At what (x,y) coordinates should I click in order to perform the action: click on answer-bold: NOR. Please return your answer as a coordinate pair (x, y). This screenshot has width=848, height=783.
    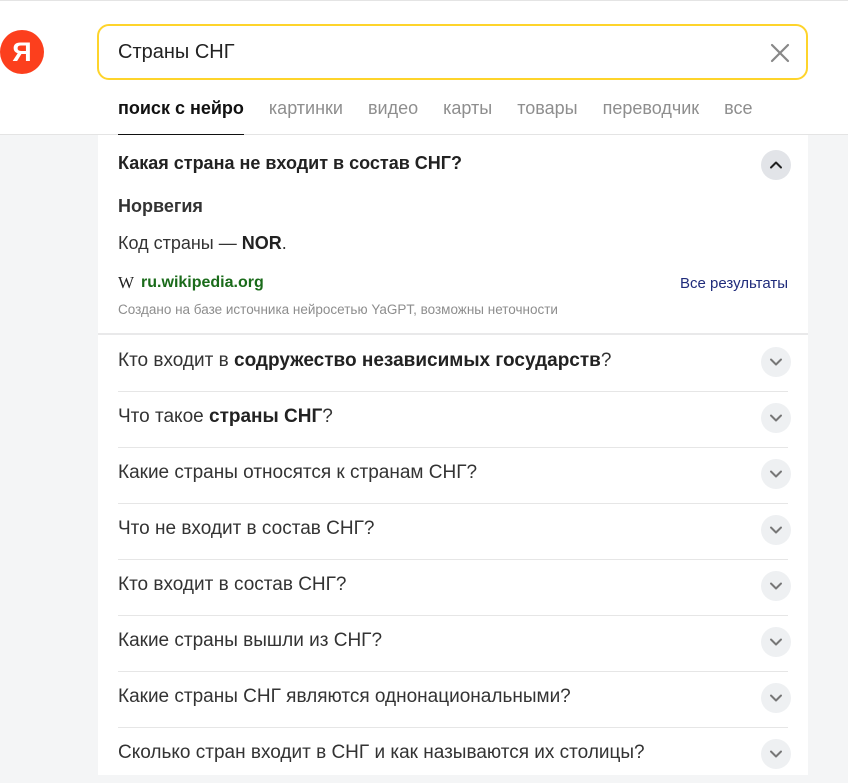
    Looking at the image, I should click on (261, 243).